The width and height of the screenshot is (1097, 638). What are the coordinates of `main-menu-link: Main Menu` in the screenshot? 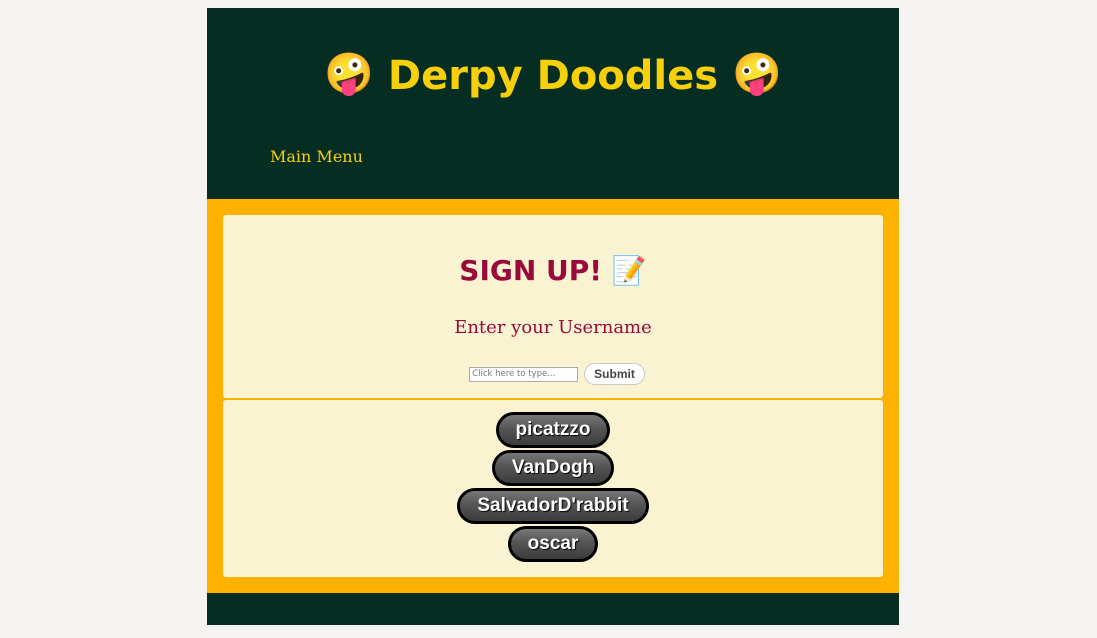 It's located at (316, 156).